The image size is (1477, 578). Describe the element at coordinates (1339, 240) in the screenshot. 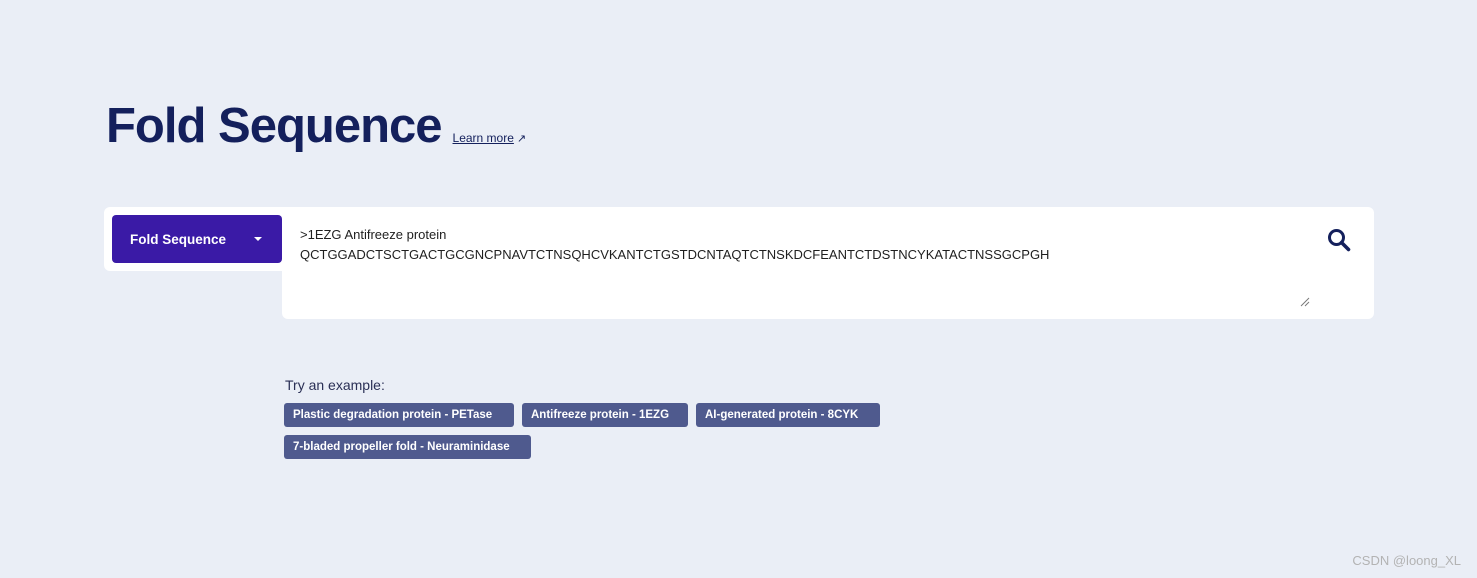

I see `search-icon` at that location.